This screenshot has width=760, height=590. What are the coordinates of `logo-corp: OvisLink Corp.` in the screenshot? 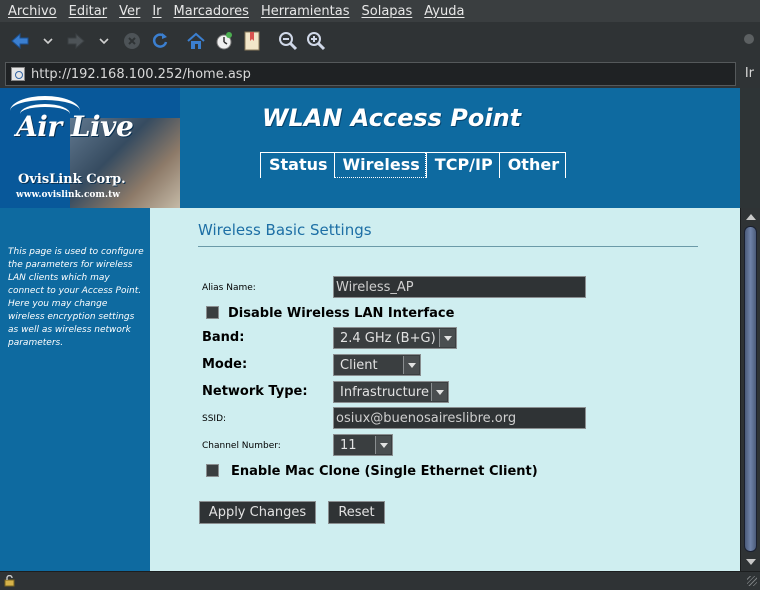 It's located at (72, 179).